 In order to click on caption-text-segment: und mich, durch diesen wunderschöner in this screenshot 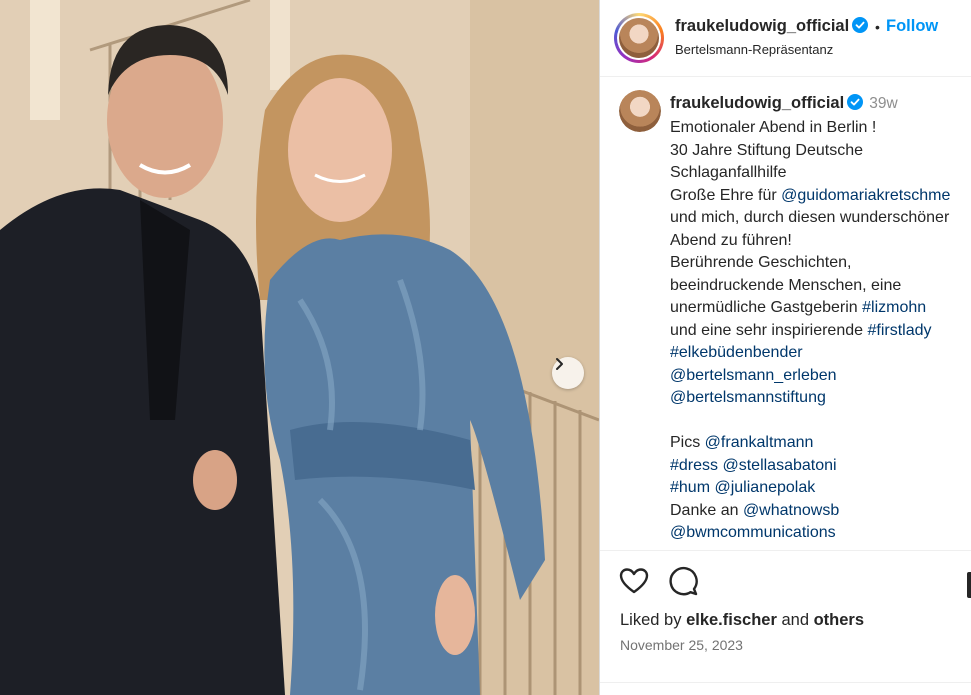, I will do `click(810, 217)`.